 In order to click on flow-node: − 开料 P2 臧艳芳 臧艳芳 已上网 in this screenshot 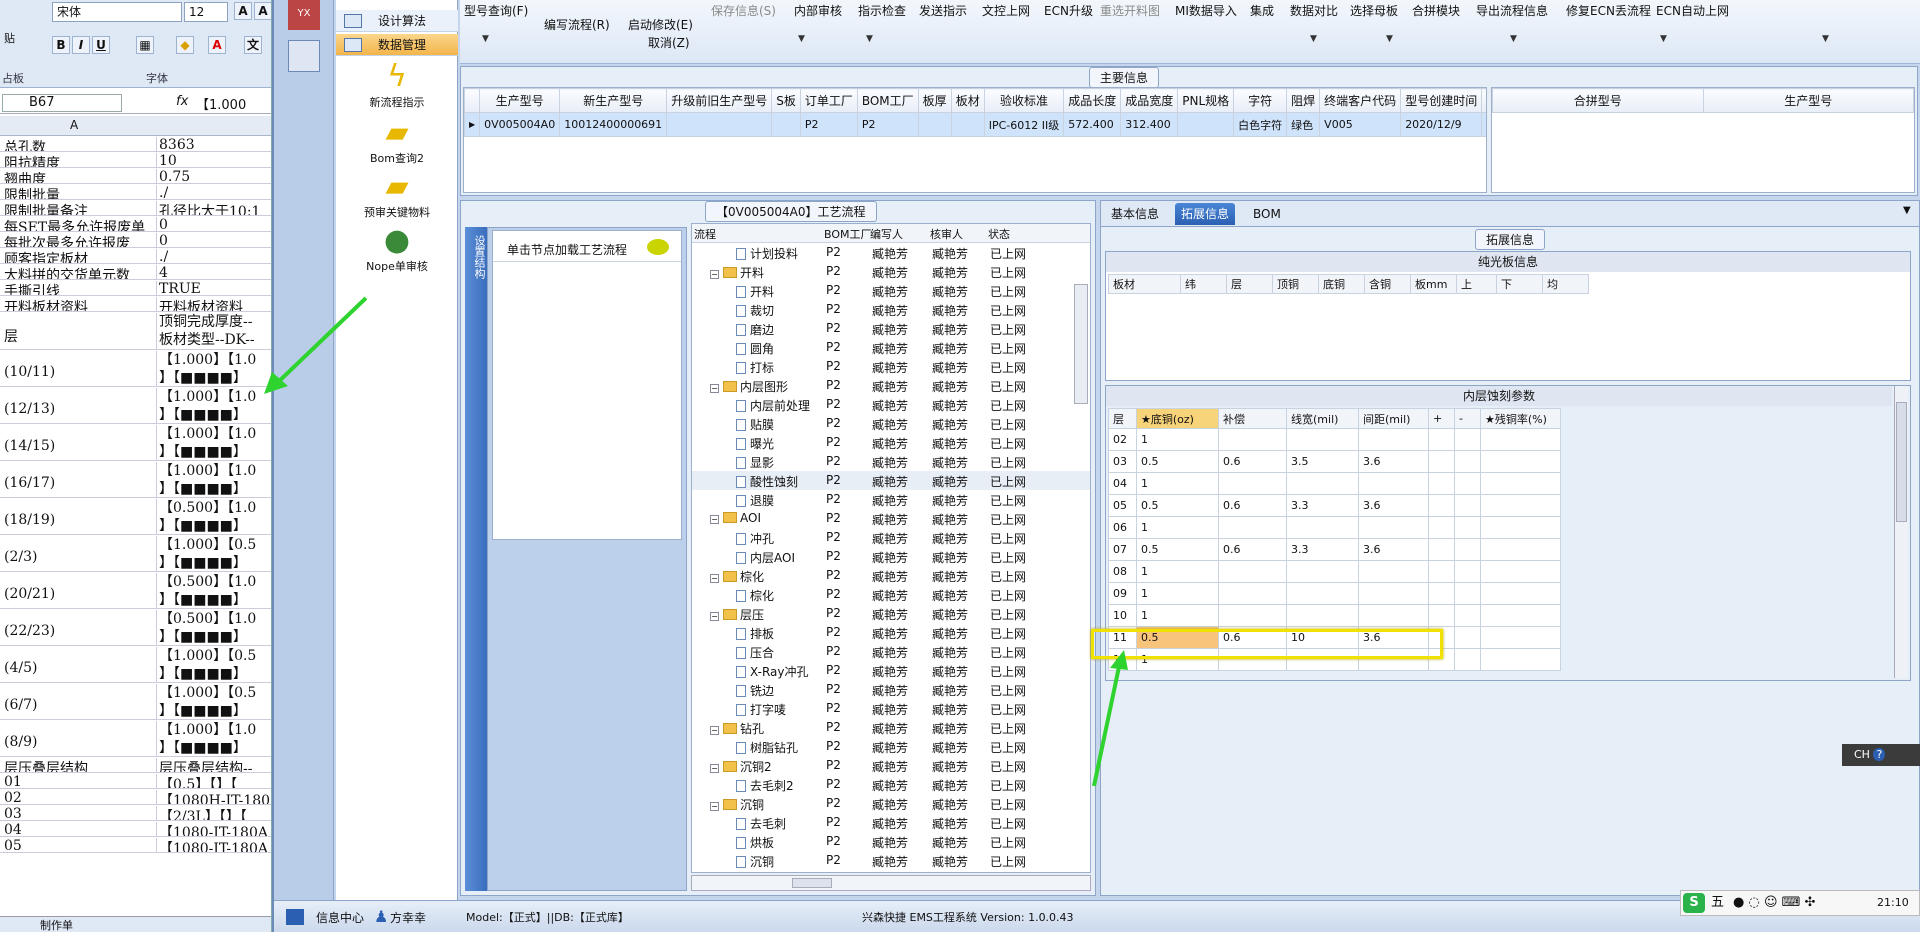, I will do `click(891, 271)`.